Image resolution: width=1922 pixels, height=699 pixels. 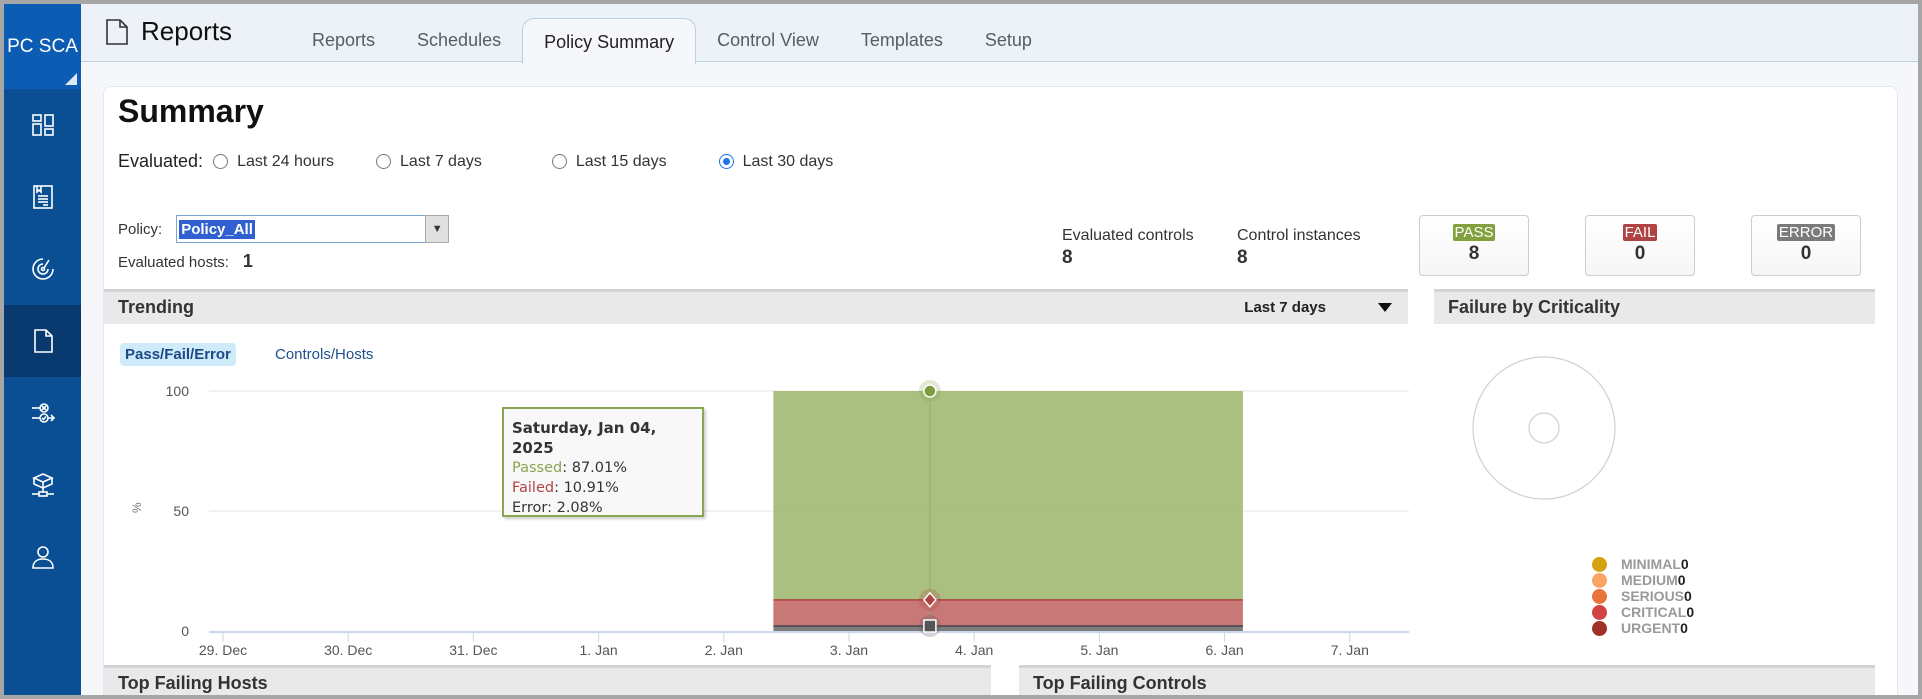 What do you see at coordinates (1299, 248) in the screenshot?
I see `control-instances-stat: Control instances 8` at bounding box center [1299, 248].